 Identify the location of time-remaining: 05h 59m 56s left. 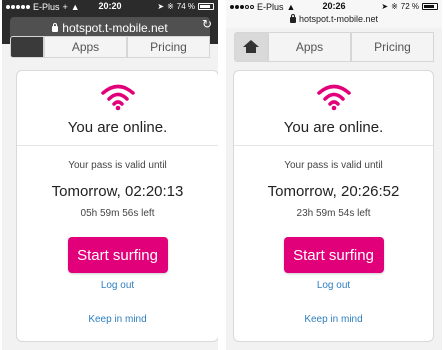
(117, 213).